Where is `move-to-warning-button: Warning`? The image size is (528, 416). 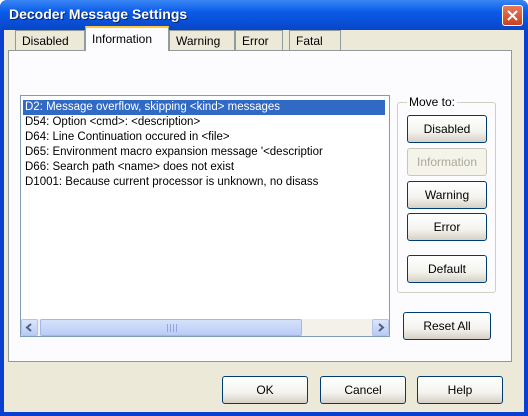 move-to-warning-button: Warning is located at coordinates (447, 195).